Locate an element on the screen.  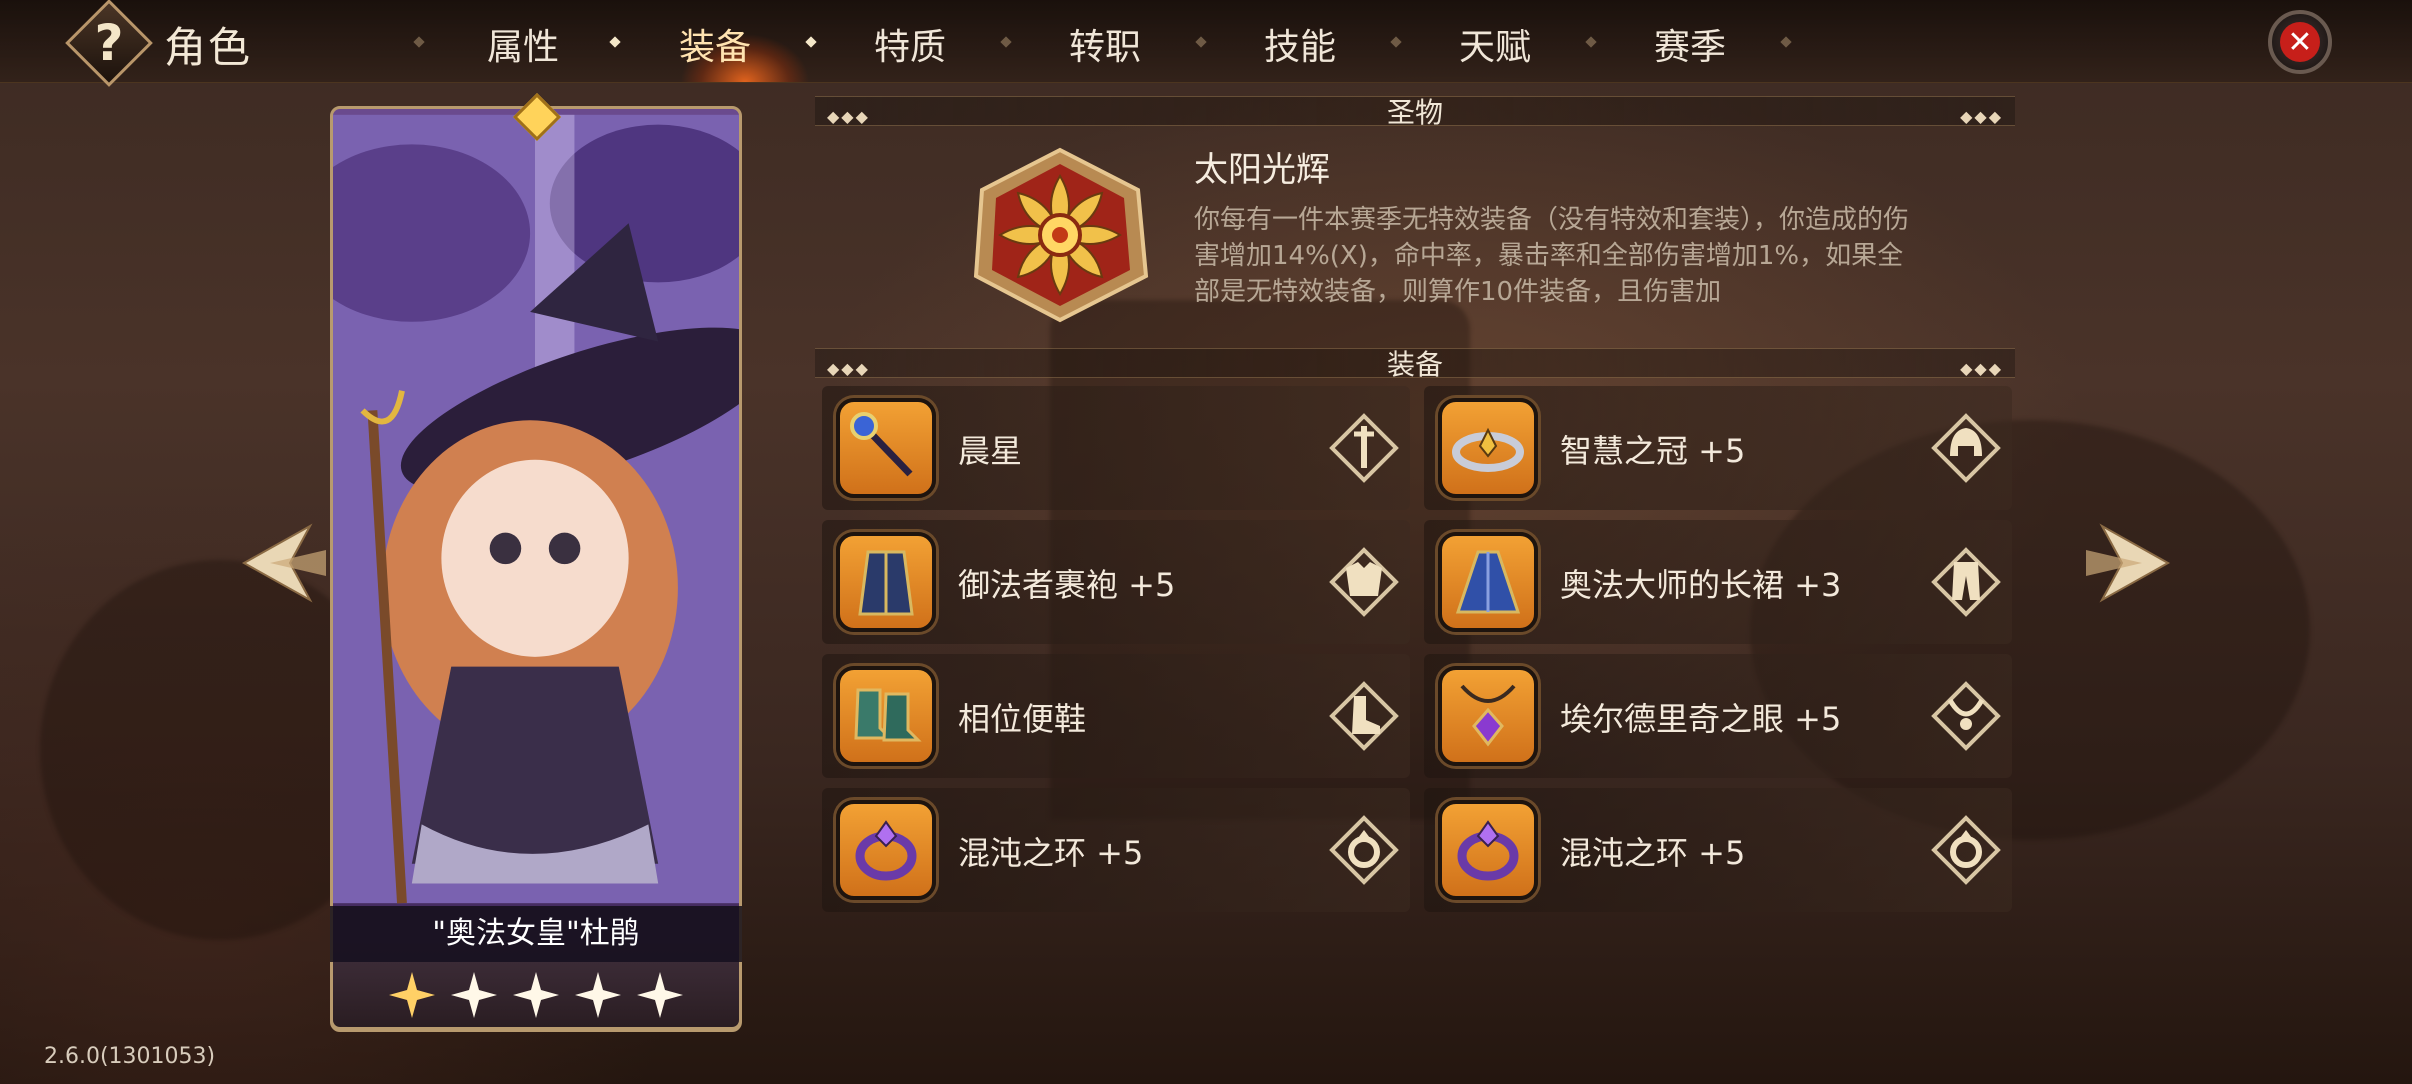
equipment-slot-ring-2: 混沌之环 +5 is located at coordinates (1718, 850).